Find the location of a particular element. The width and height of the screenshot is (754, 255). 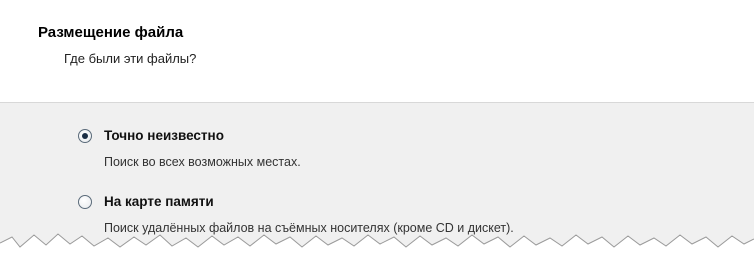

option-label: На карте памяти is located at coordinates (159, 201).